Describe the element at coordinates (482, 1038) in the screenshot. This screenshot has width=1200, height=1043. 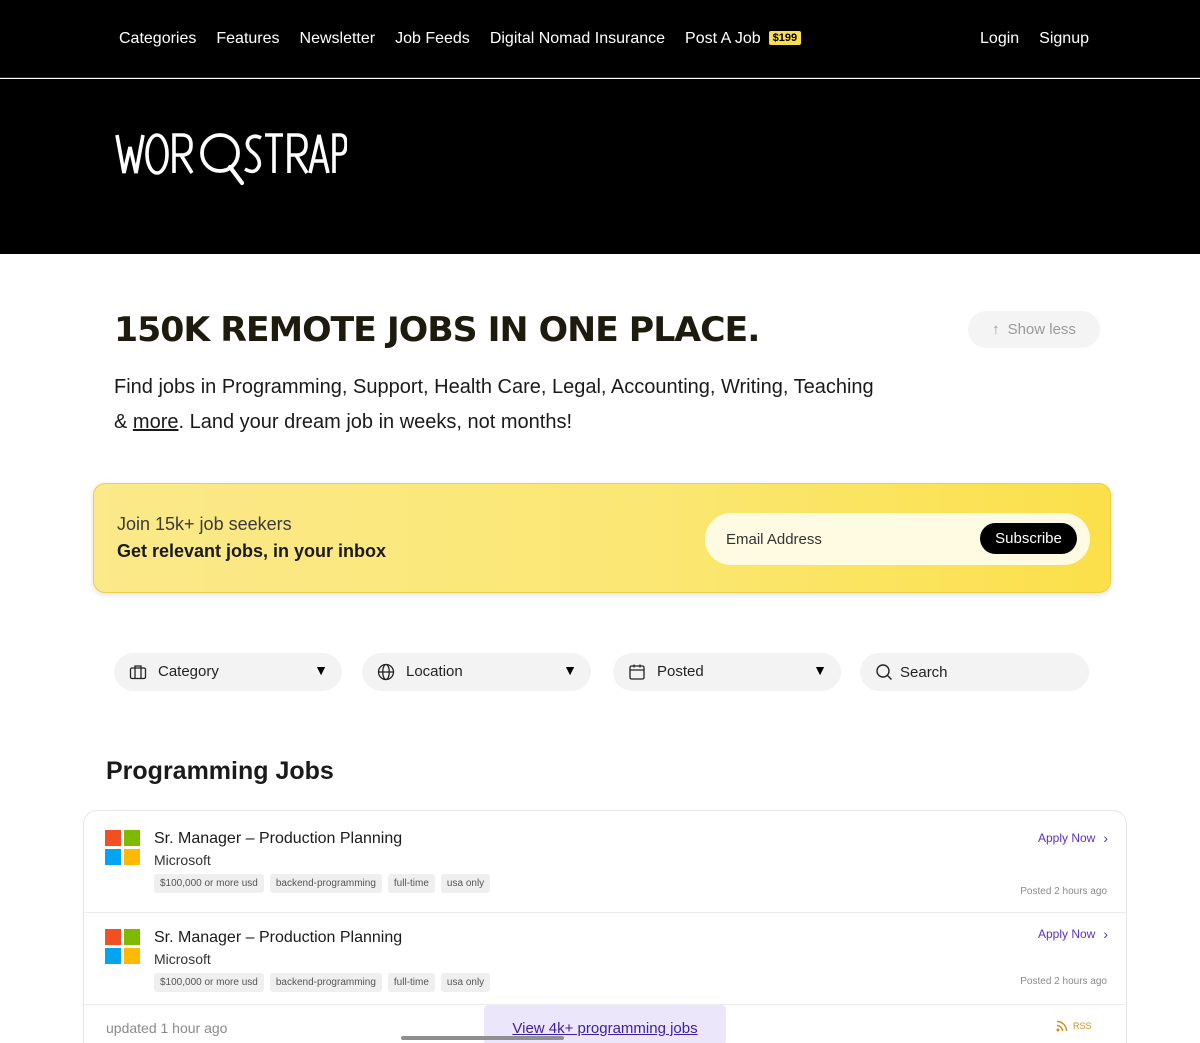
I see `scroll-handle` at that location.